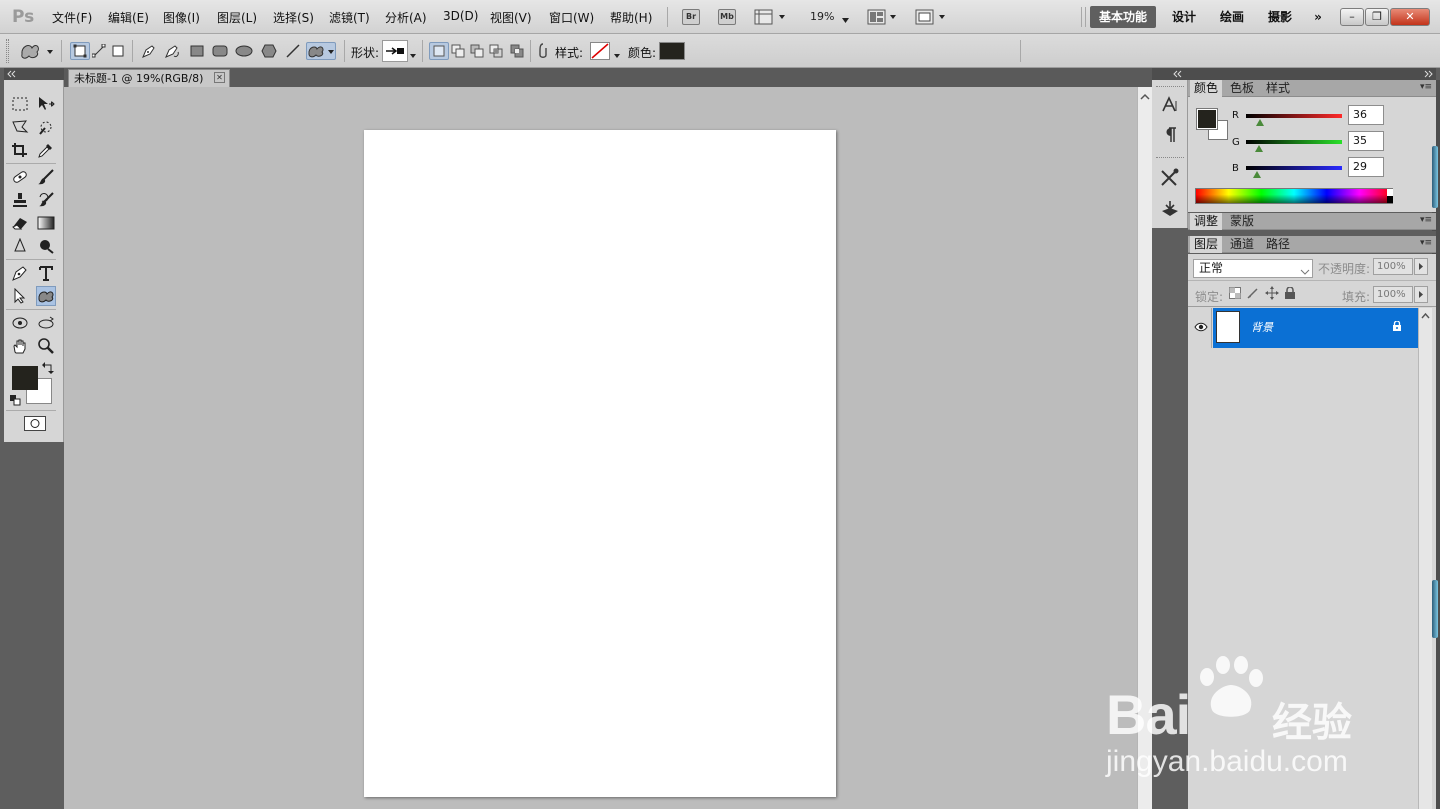 The height and width of the screenshot is (809, 1440). I want to click on exclude-shape-button, so click(517, 51).